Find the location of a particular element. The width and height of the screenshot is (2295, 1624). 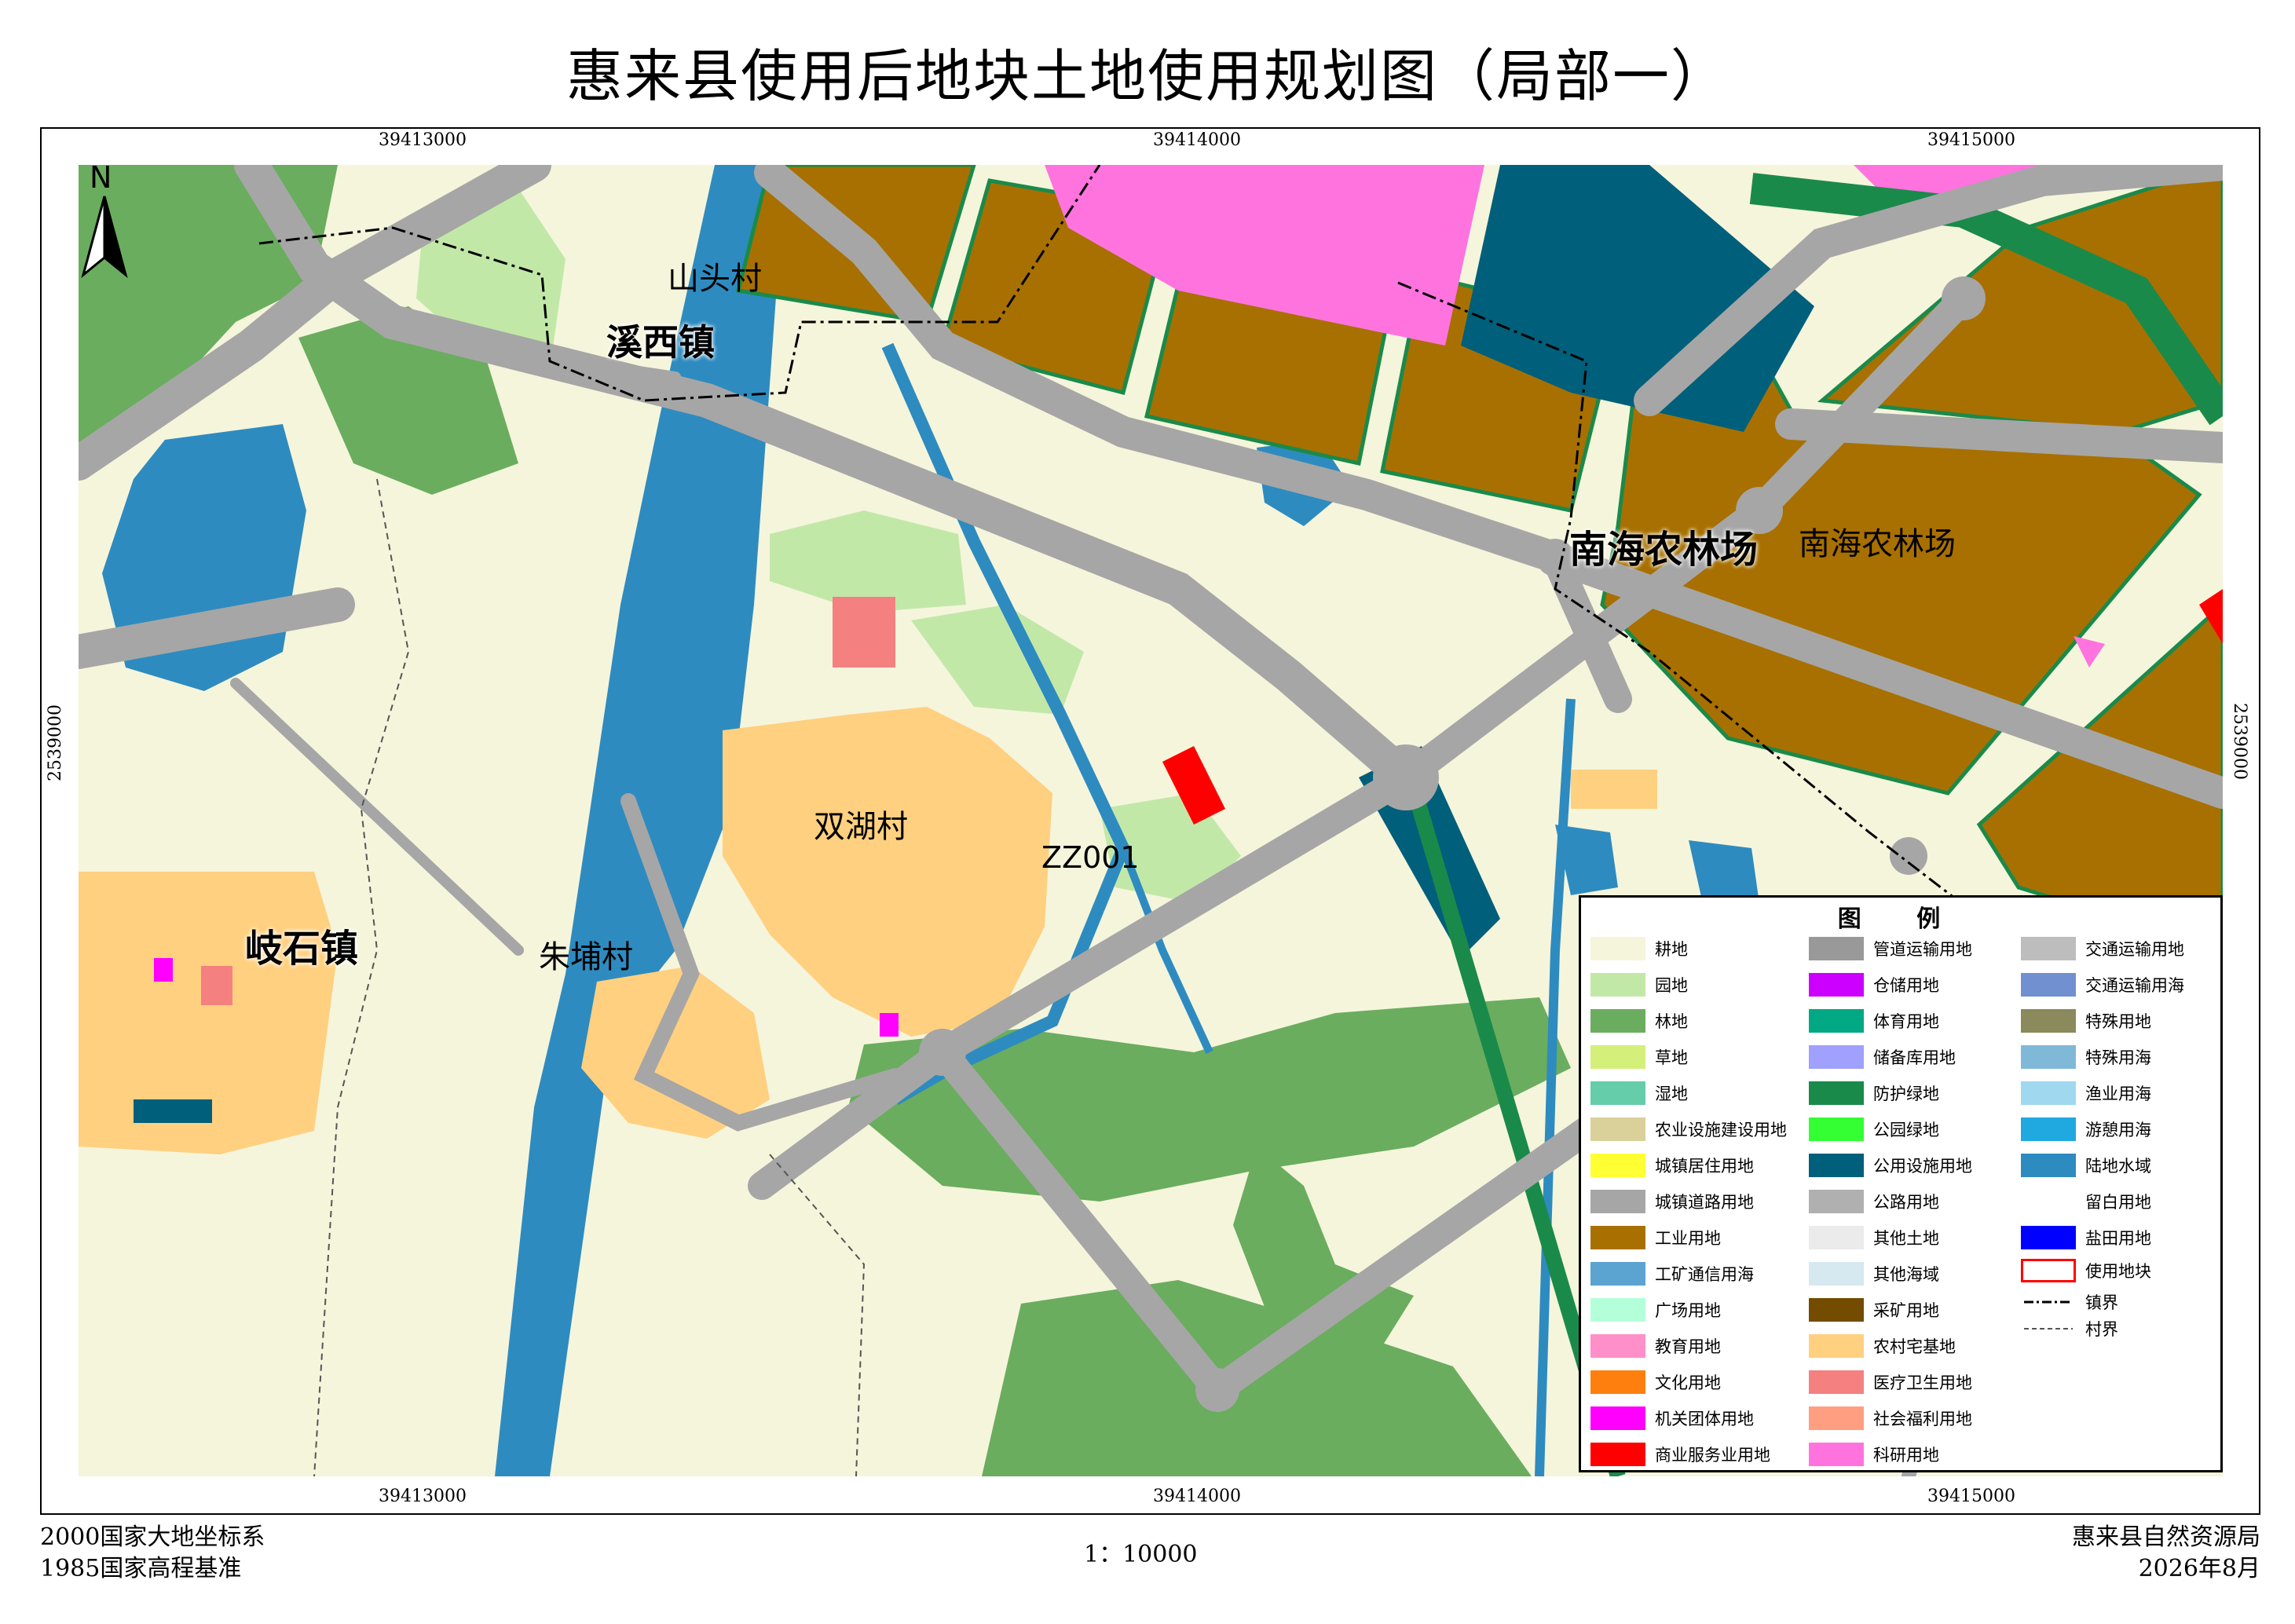

legend-item: 防护绿地 is located at coordinates (1874, 1093).